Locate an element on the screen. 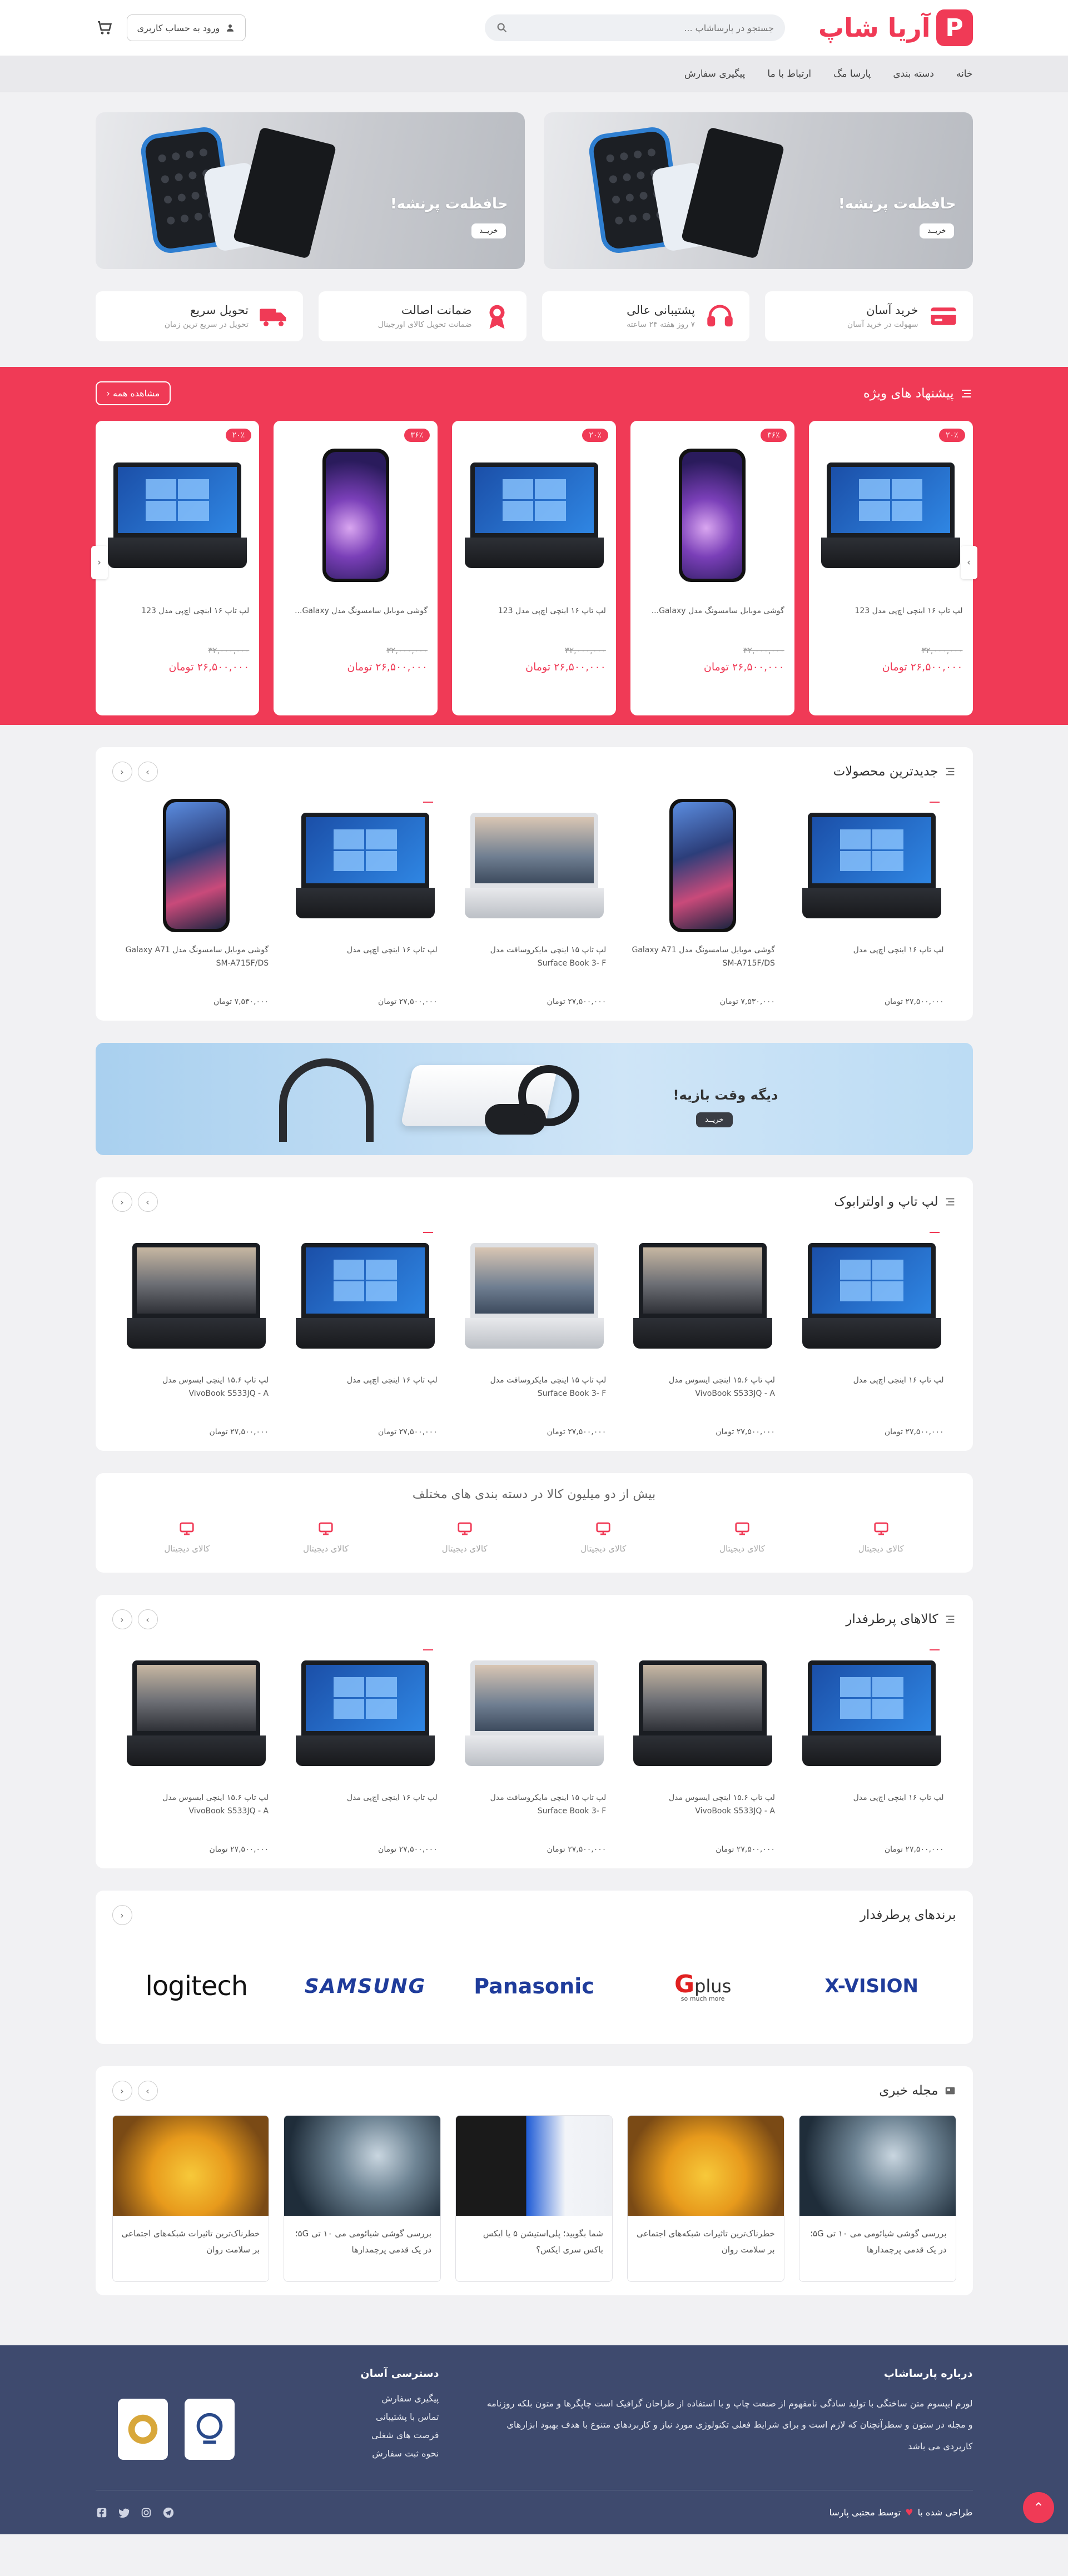 This screenshot has width=1068, height=2576. search-input is located at coordinates (643, 28).